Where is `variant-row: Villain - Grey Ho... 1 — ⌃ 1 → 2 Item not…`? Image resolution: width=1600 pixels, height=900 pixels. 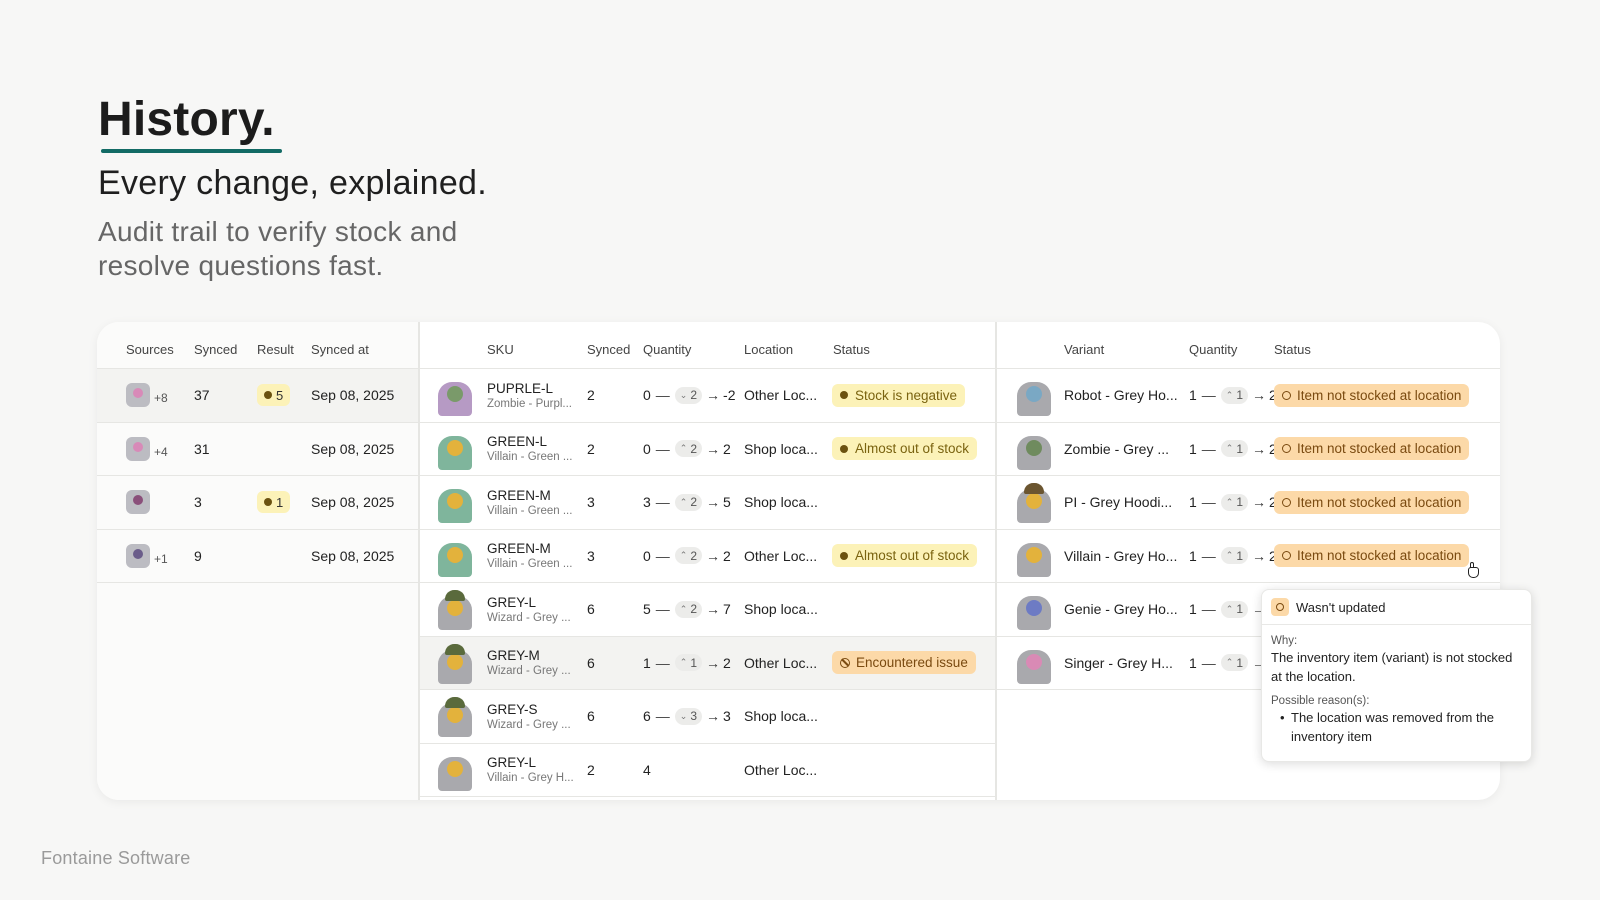
variant-row: Villain - Grey Ho... 1 — ⌃ 1 → 2 Item not… is located at coordinates (1248, 556).